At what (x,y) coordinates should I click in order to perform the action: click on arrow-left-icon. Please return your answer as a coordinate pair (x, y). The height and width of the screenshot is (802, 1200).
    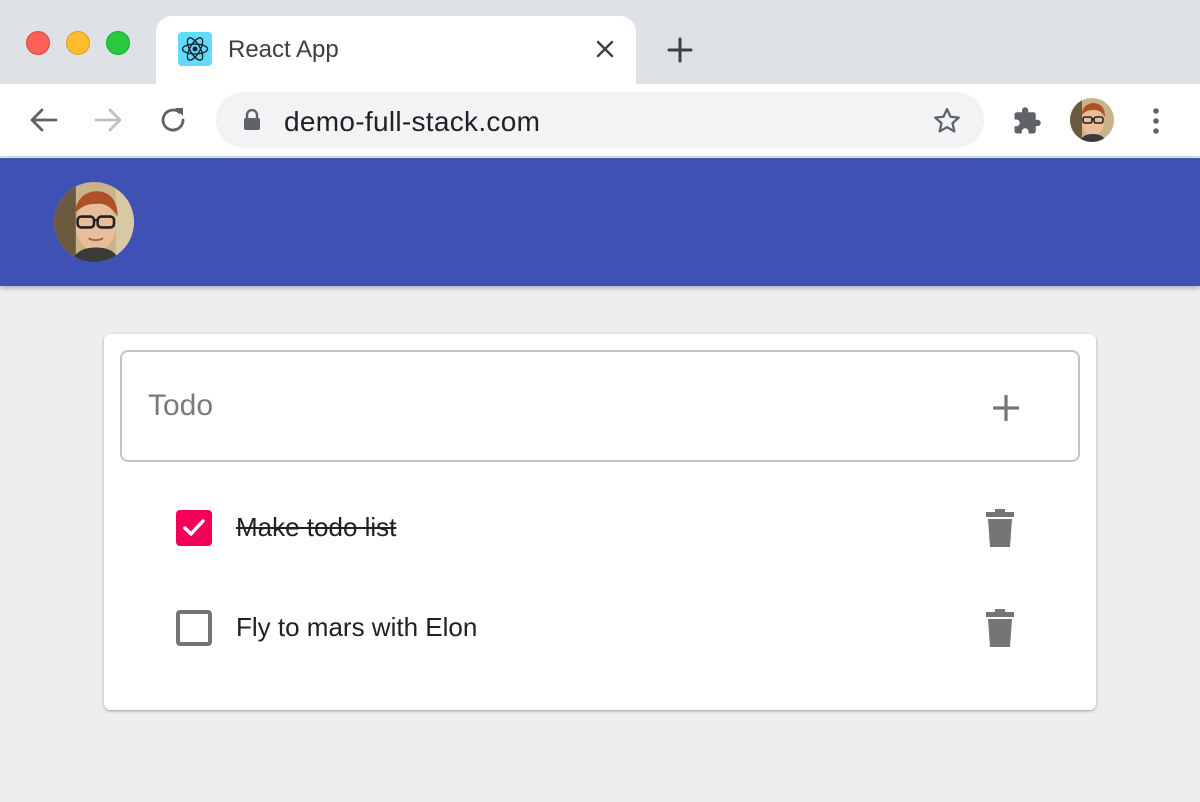
    Looking at the image, I should click on (44, 120).